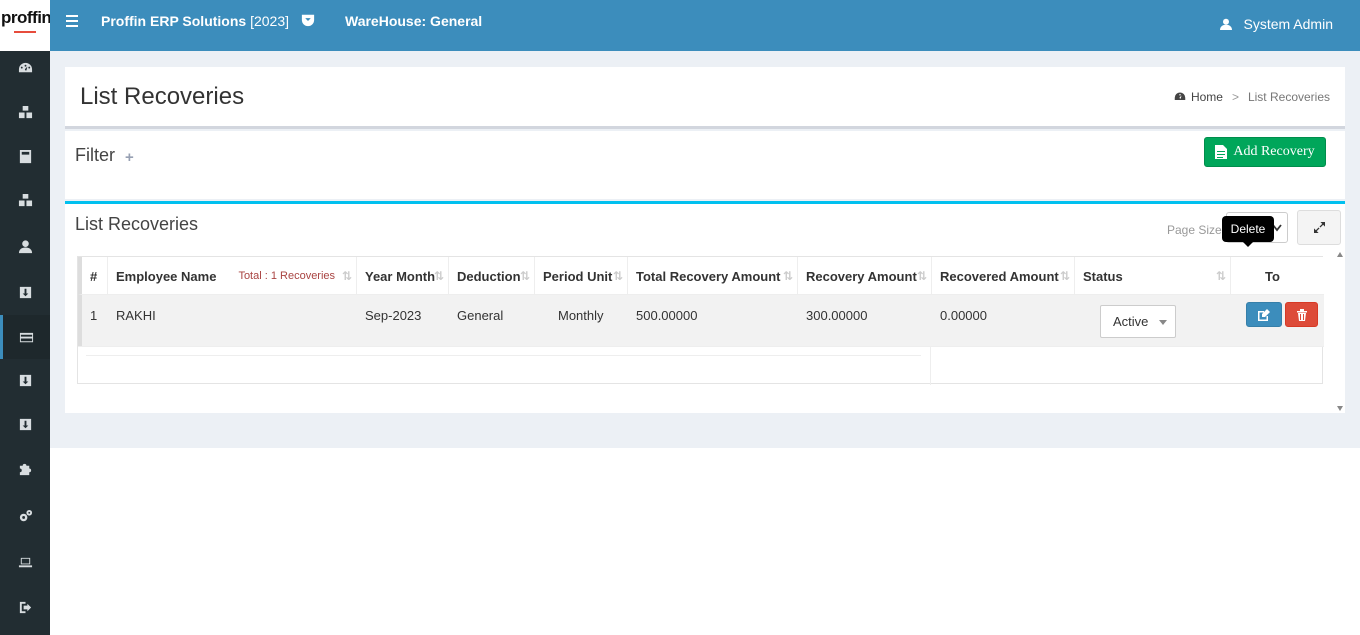 This screenshot has height=635, width=1360. I want to click on credit-card-icon, so click(26, 337).